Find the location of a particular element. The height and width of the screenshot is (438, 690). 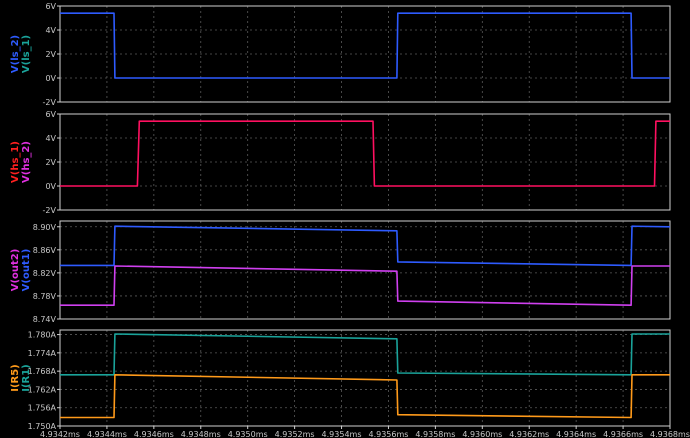

y-tick-label: 8.78V is located at coordinates (45, 296).